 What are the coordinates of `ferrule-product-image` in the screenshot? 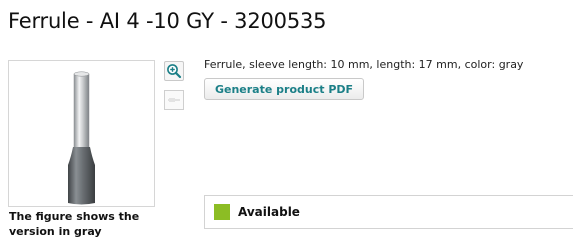 It's located at (81, 138).